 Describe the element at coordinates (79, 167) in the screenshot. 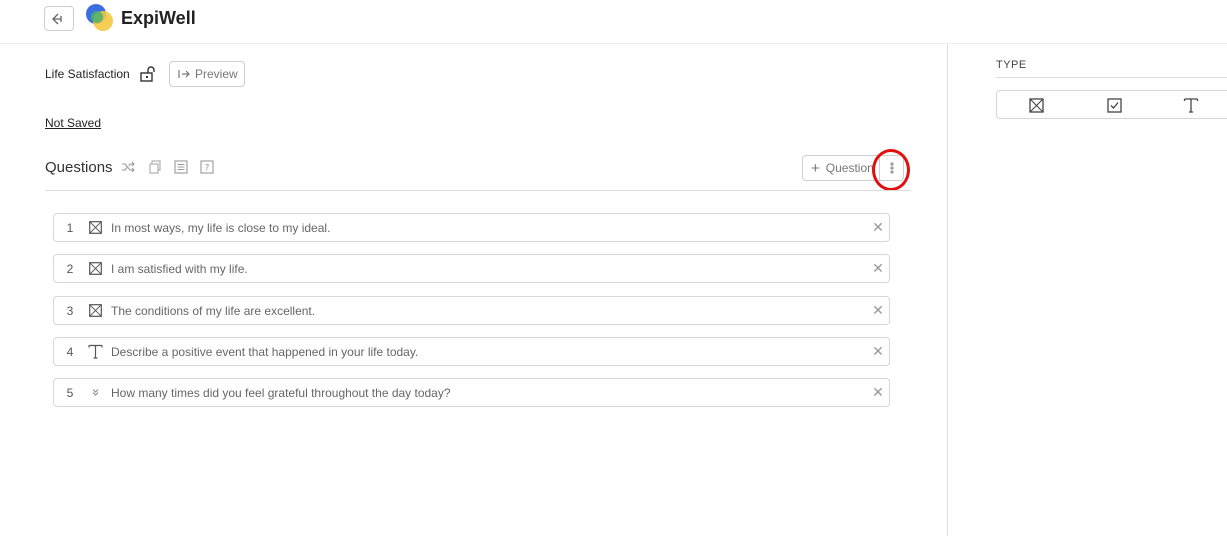

I see `questions-heading: Questions` at that location.